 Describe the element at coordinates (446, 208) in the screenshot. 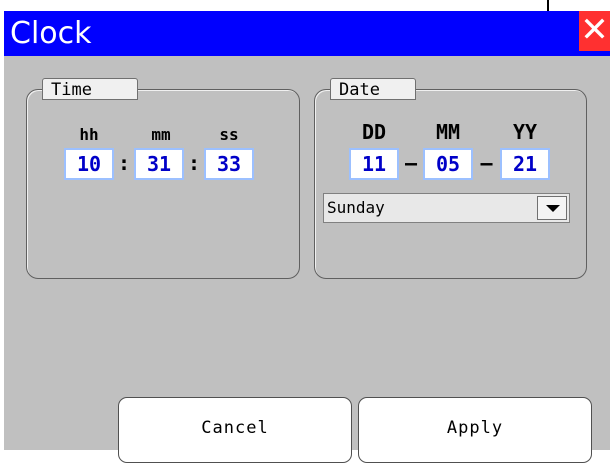

I see `weekday-select: Sunday` at that location.